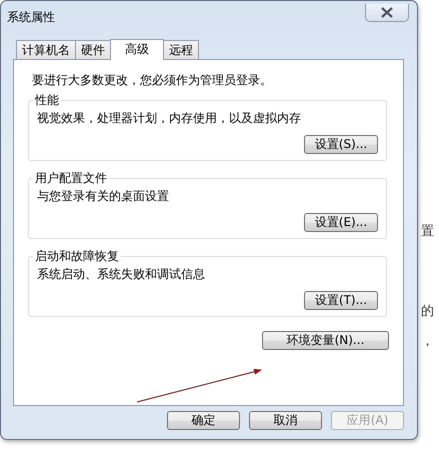 This screenshot has height=458, width=439. Describe the element at coordinates (31, 17) in the screenshot. I see `window-title: 系统属性` at that location.